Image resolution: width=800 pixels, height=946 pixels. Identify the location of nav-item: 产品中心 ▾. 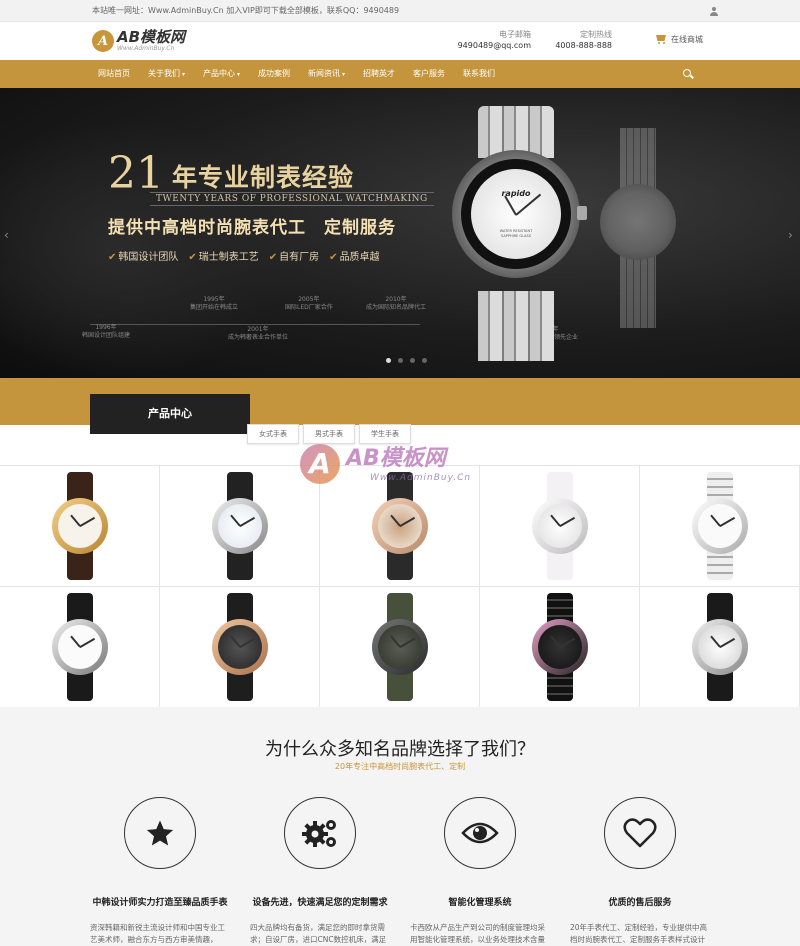
(221, 74).